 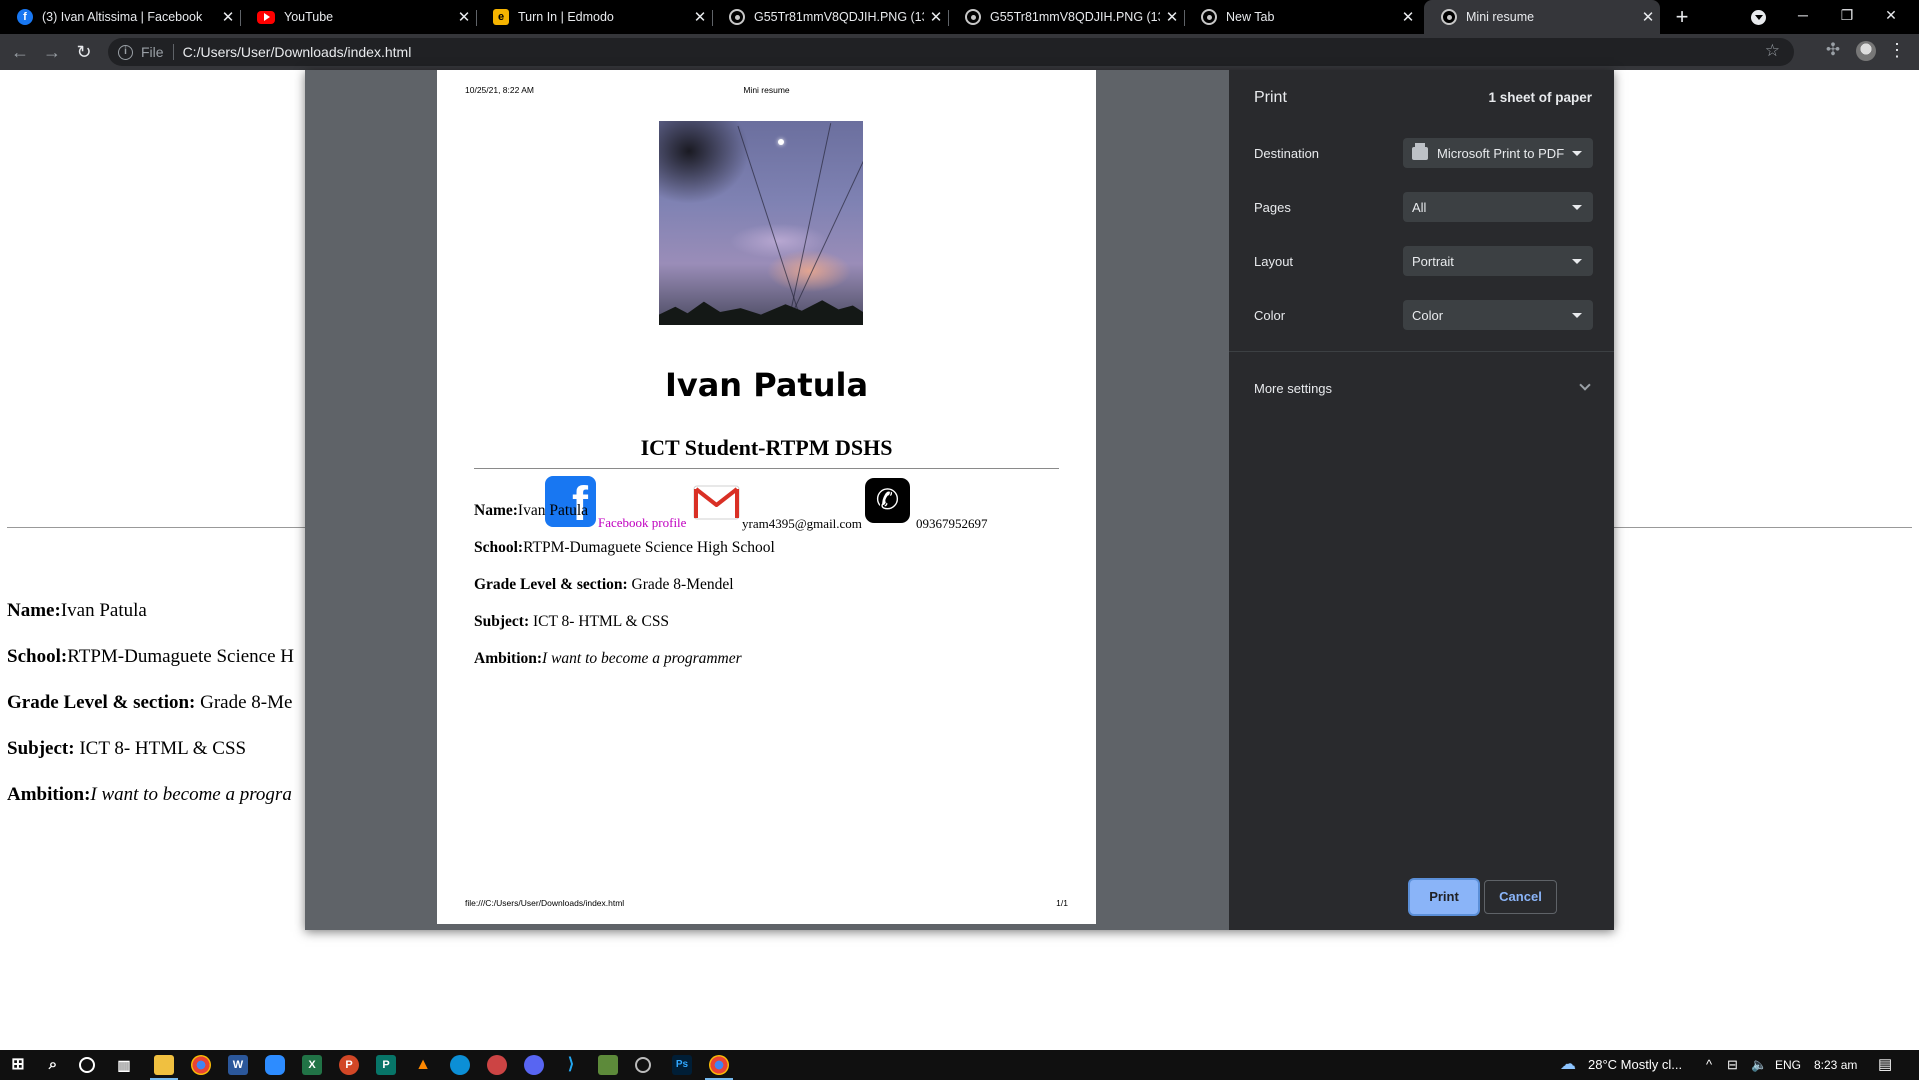 What do you see at coordinates (84, 52) in the screenshot?
I see `reload-icon: ↻` at bounding box center [84, 52].